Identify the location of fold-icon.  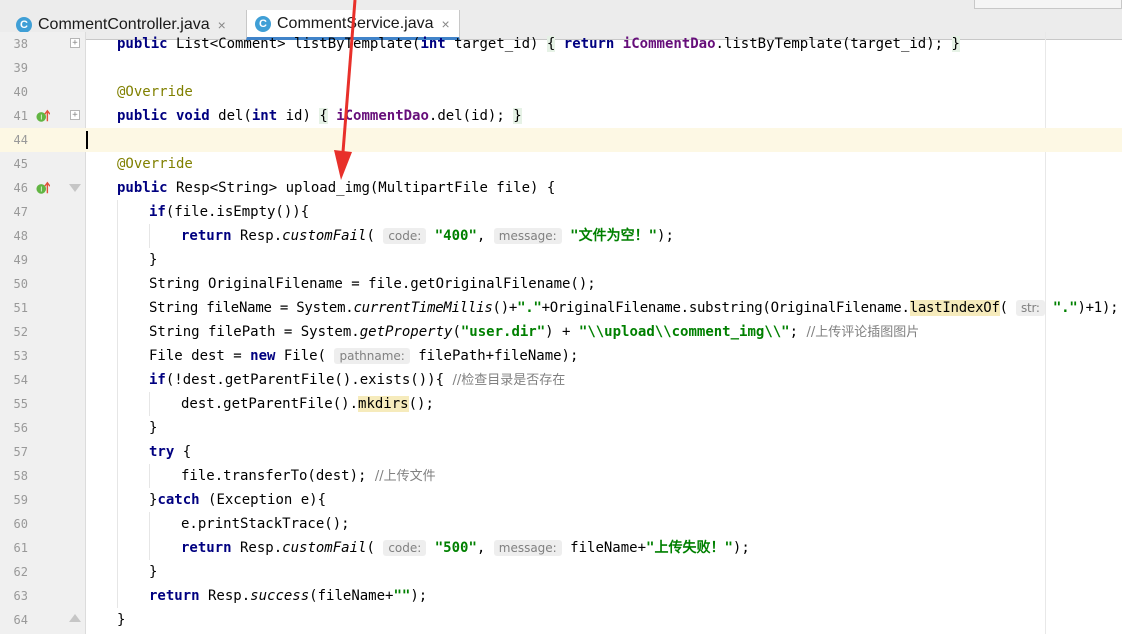
(75, 188).